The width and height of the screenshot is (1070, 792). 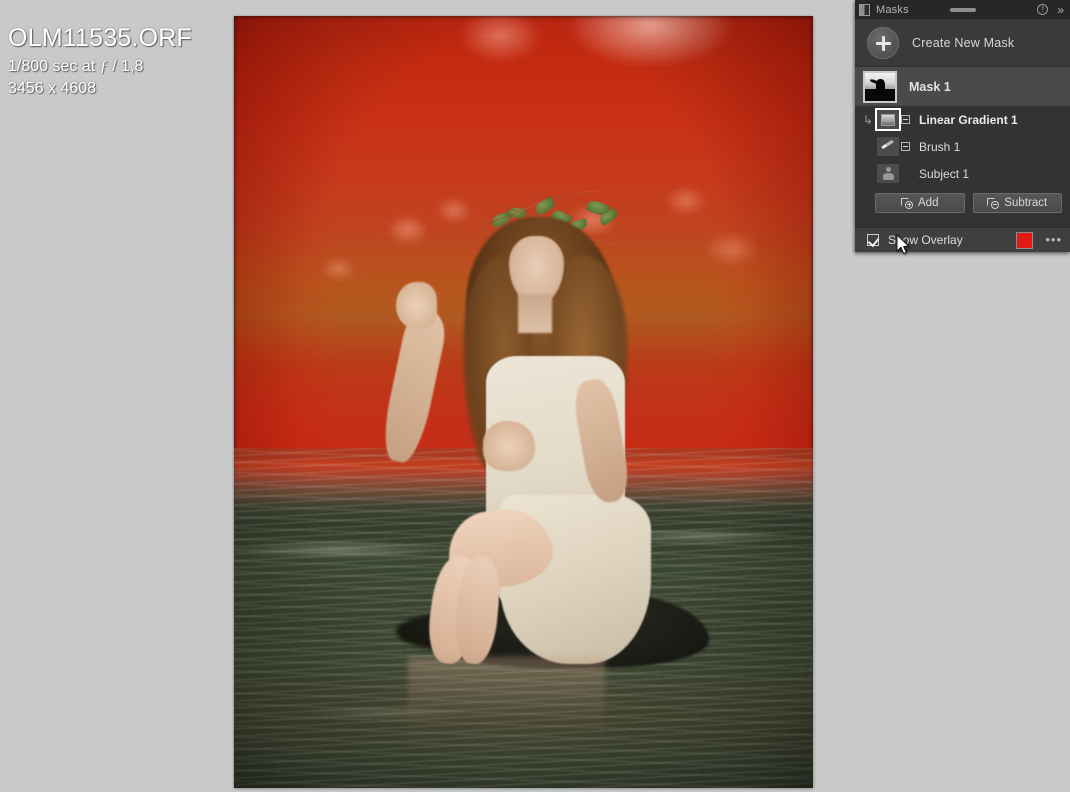 I want to click on raised-hand, so click(x=416, y=305).